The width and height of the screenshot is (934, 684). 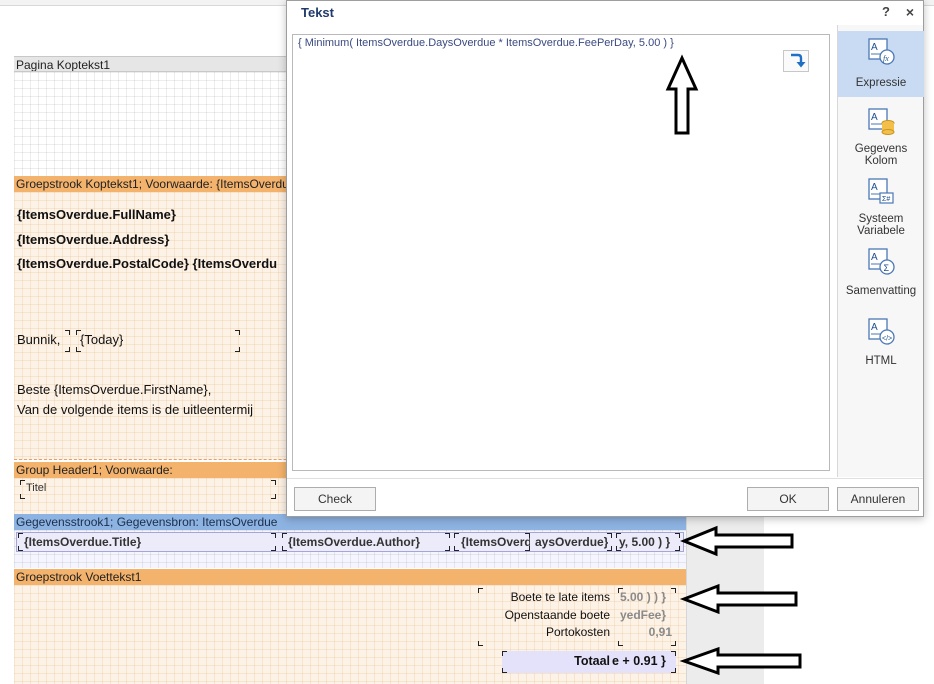 I want to click on expression-icon: A fx, so click(x=881, y=51).